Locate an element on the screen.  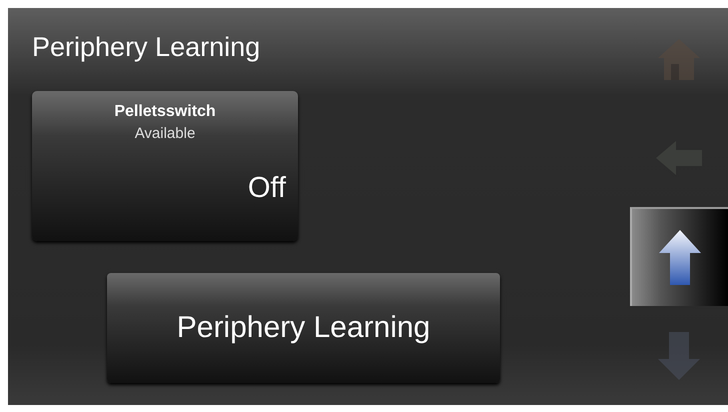
screen-title: Periphery Learning is located at coordinates (147, 47).